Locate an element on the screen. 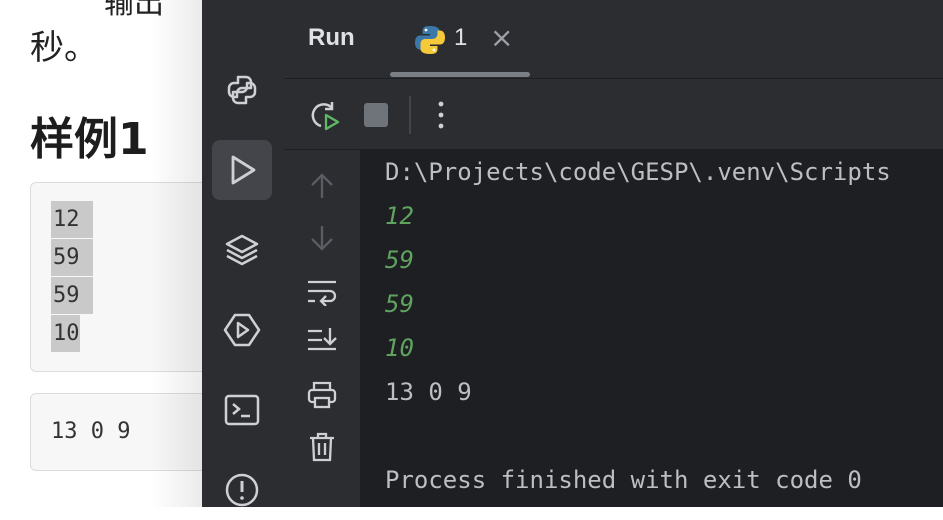  toolbar-separator is located at coordinates (410, 115).